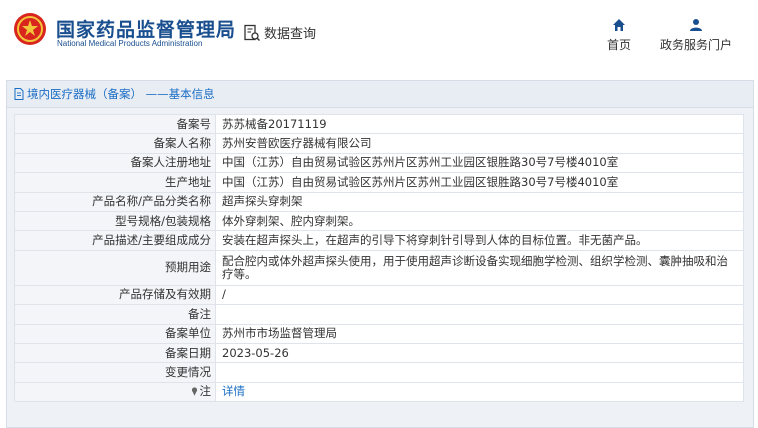 The image size is (758, 428). Describe the element at coordinates (115, 353) in the screenshot. I see `field-label: 备案日期` at that location.